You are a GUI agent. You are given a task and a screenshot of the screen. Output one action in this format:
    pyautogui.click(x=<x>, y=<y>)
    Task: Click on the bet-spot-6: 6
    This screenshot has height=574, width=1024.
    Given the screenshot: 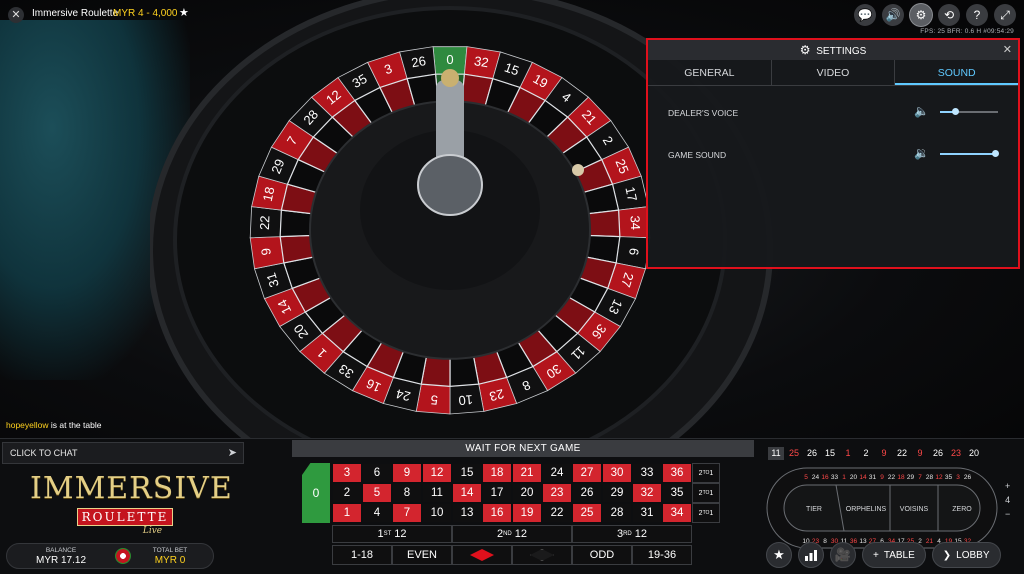 What is the action you would take?
    pyautogui.click(x=377, y=473)
    